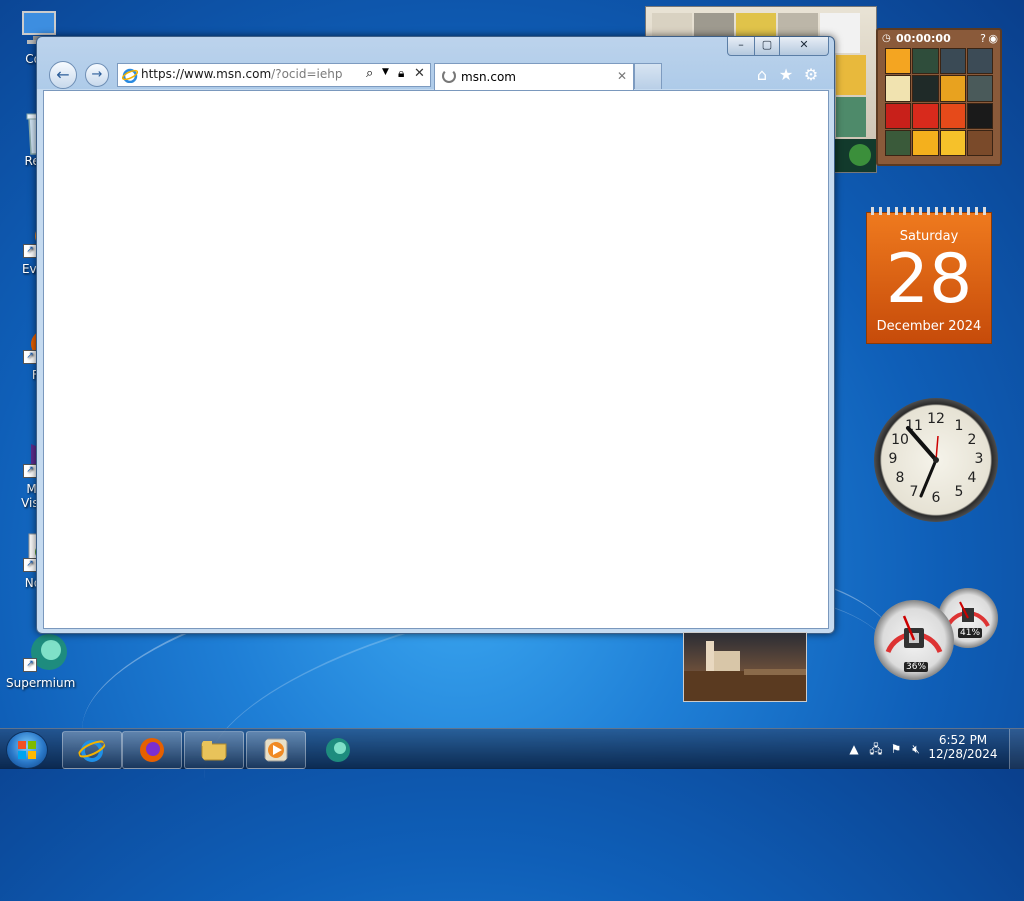 The image size is (1024, 901). I want to click on start-button, so click(27, 750).